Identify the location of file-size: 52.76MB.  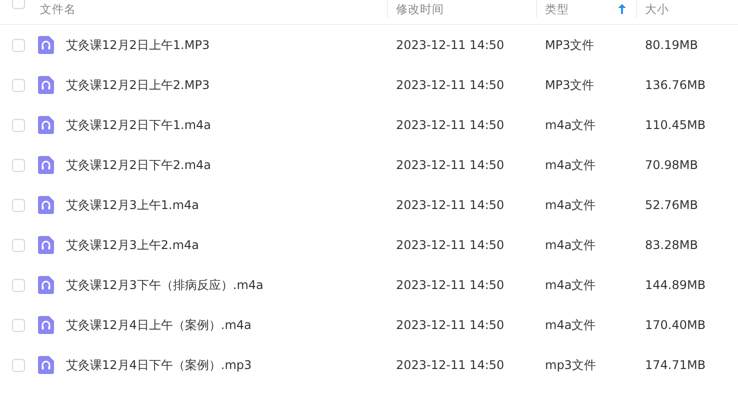
(671, 205).